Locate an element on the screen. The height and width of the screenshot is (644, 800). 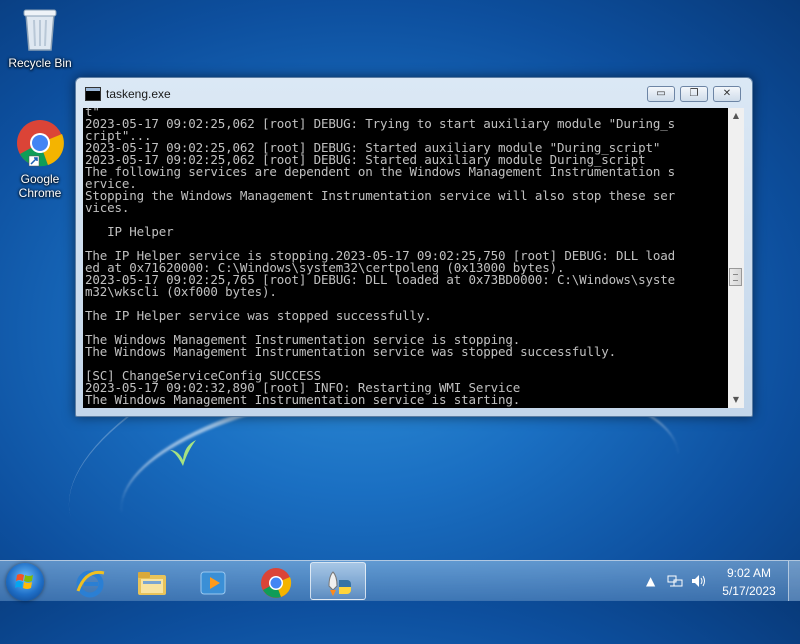
python-rocket-icon is located at coordinates (339, 583).